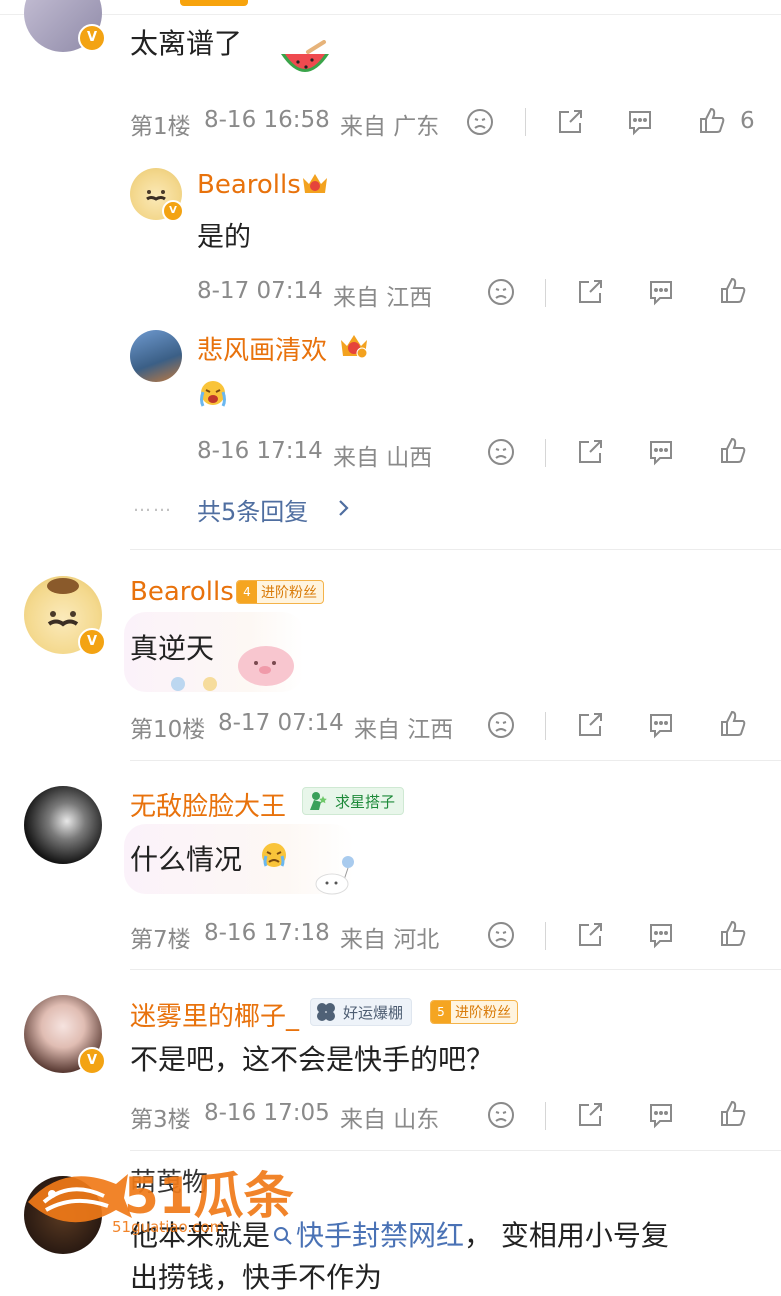 Image resolution: width=781 pixels, height=1296 pixels. I want to click on comment-content-line2: 出捞钱，快手不作为, so click(256, 1277).